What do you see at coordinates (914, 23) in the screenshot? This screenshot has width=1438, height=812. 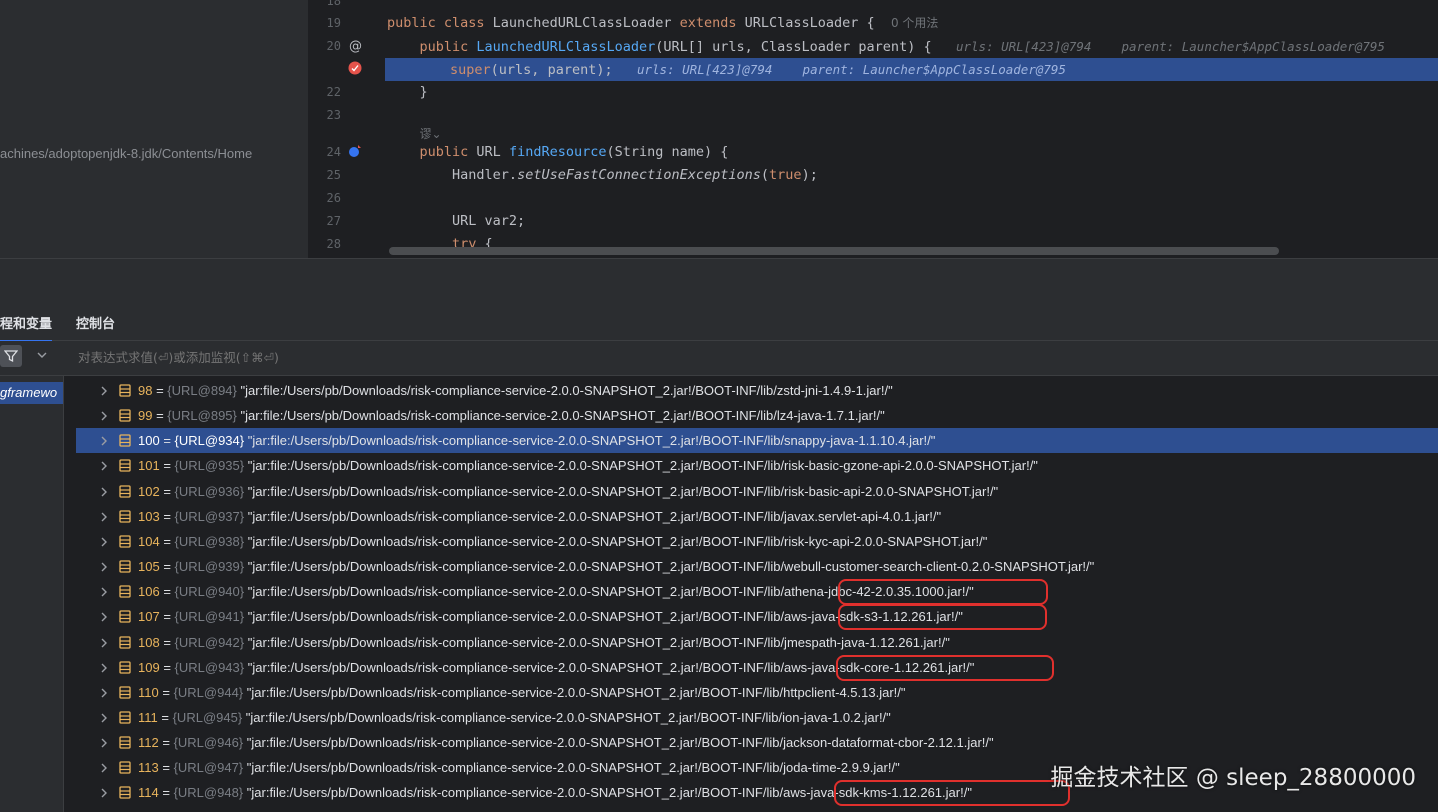 I see `usages-hint: 0 个用法` at bounding box center [914, 23].